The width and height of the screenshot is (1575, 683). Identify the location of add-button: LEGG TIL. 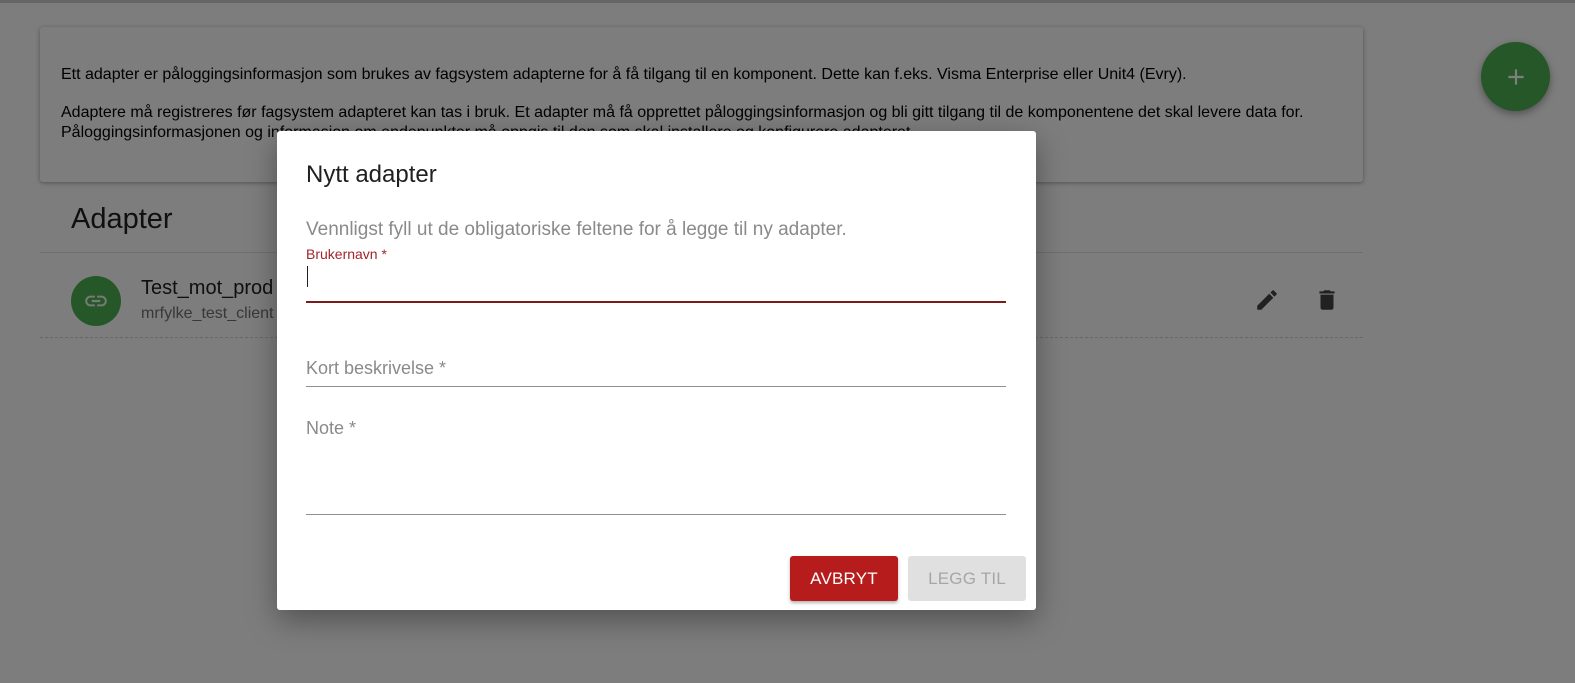
(967, 578).